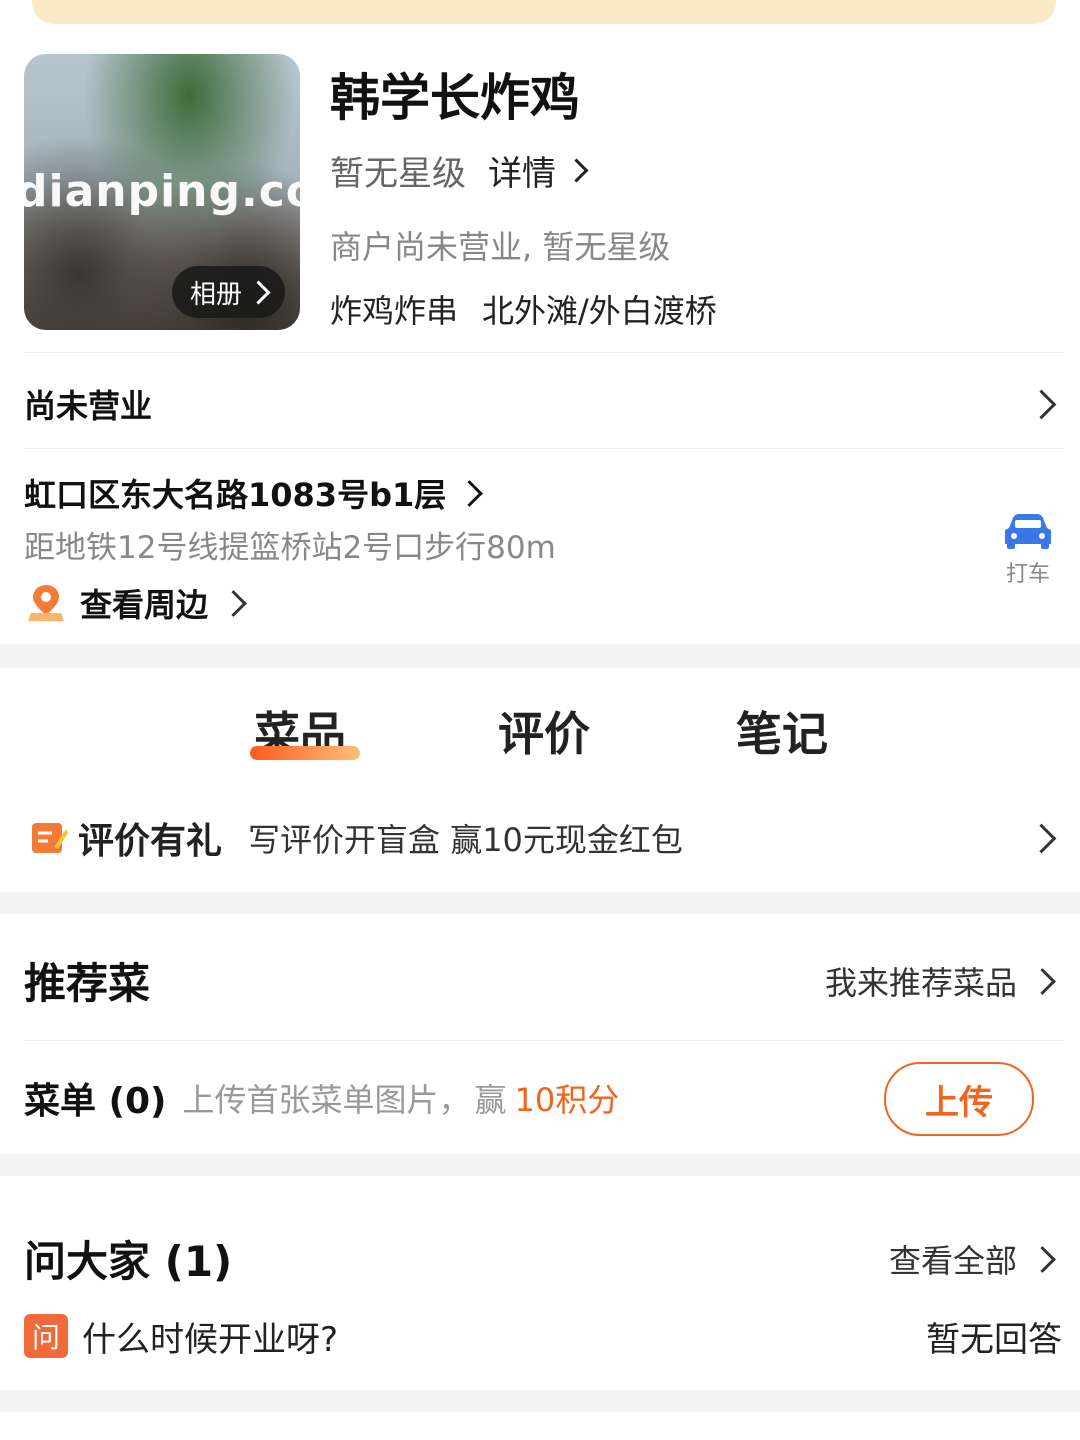 The width and height of the screenshot is (1080, 1440). What do you see at coordinates (150, 841) in the screenshot?
I see `promo-title: 评价有礼` at bounding box center [150, 841].